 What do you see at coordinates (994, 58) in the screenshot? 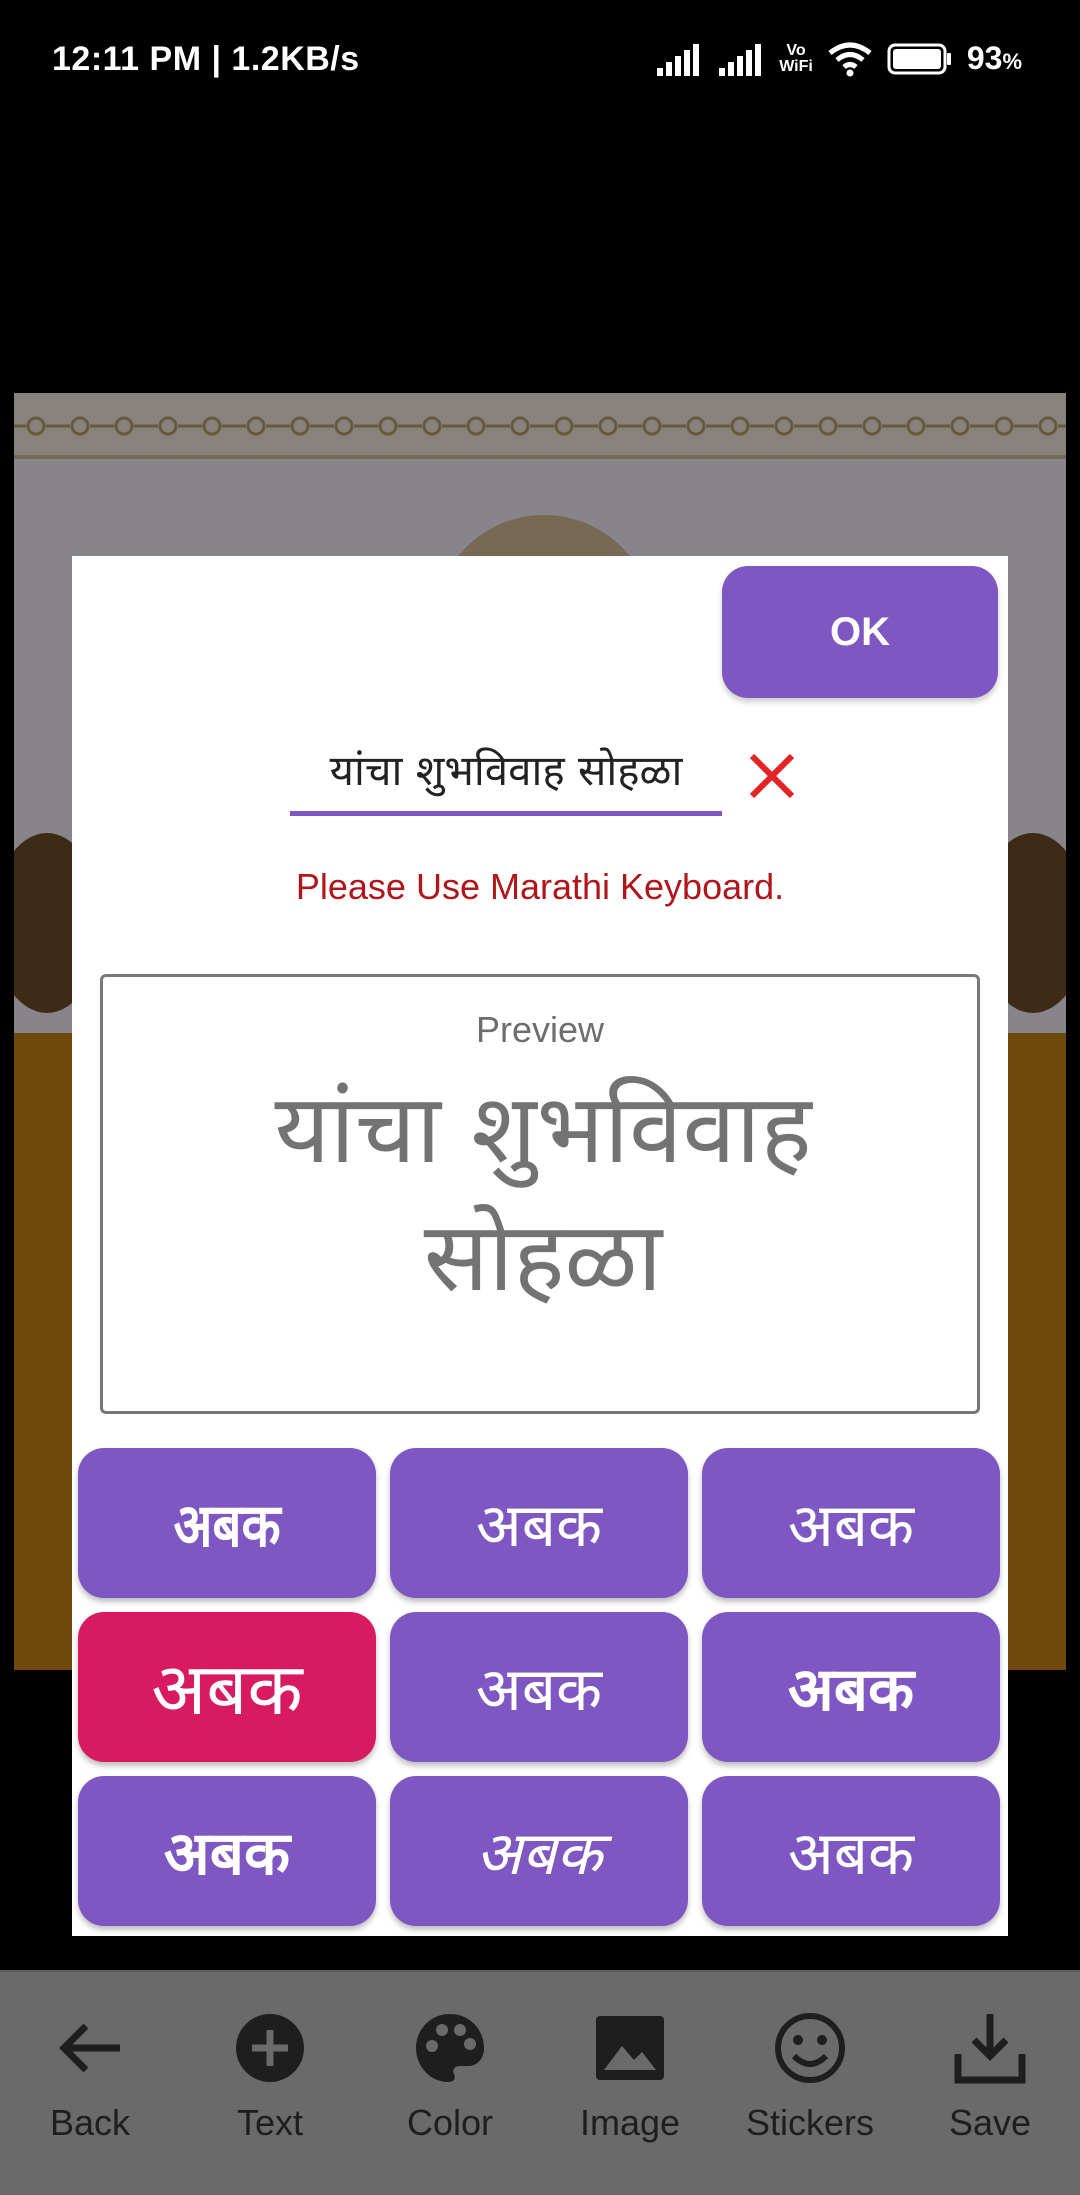
I see `battery-level: 93%` at bounding box center [994, 58].